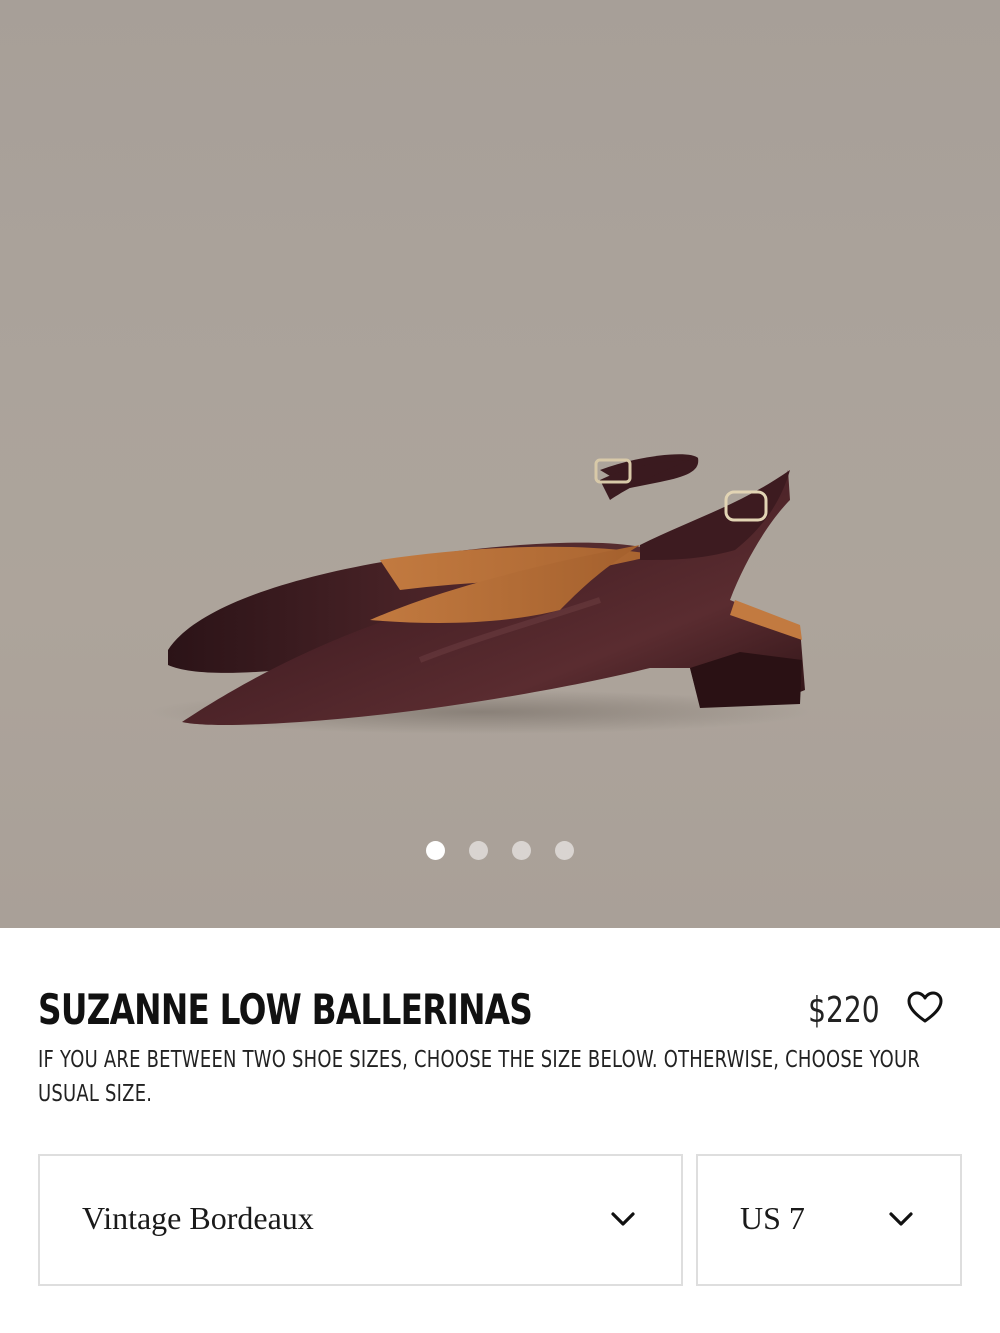 Image resolution: width=1000 pixels, height=1333 pixels. Describe the element at coordinates (772, 1218) in the screenshot. I see `size-select-value: US 7` at that location.